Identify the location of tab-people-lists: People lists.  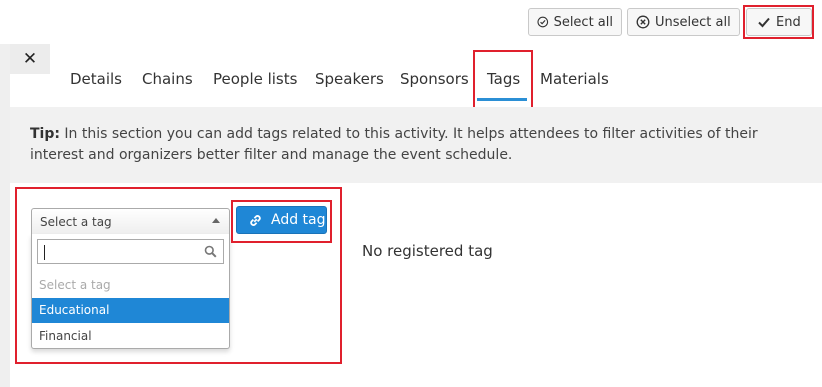
(255, 79).